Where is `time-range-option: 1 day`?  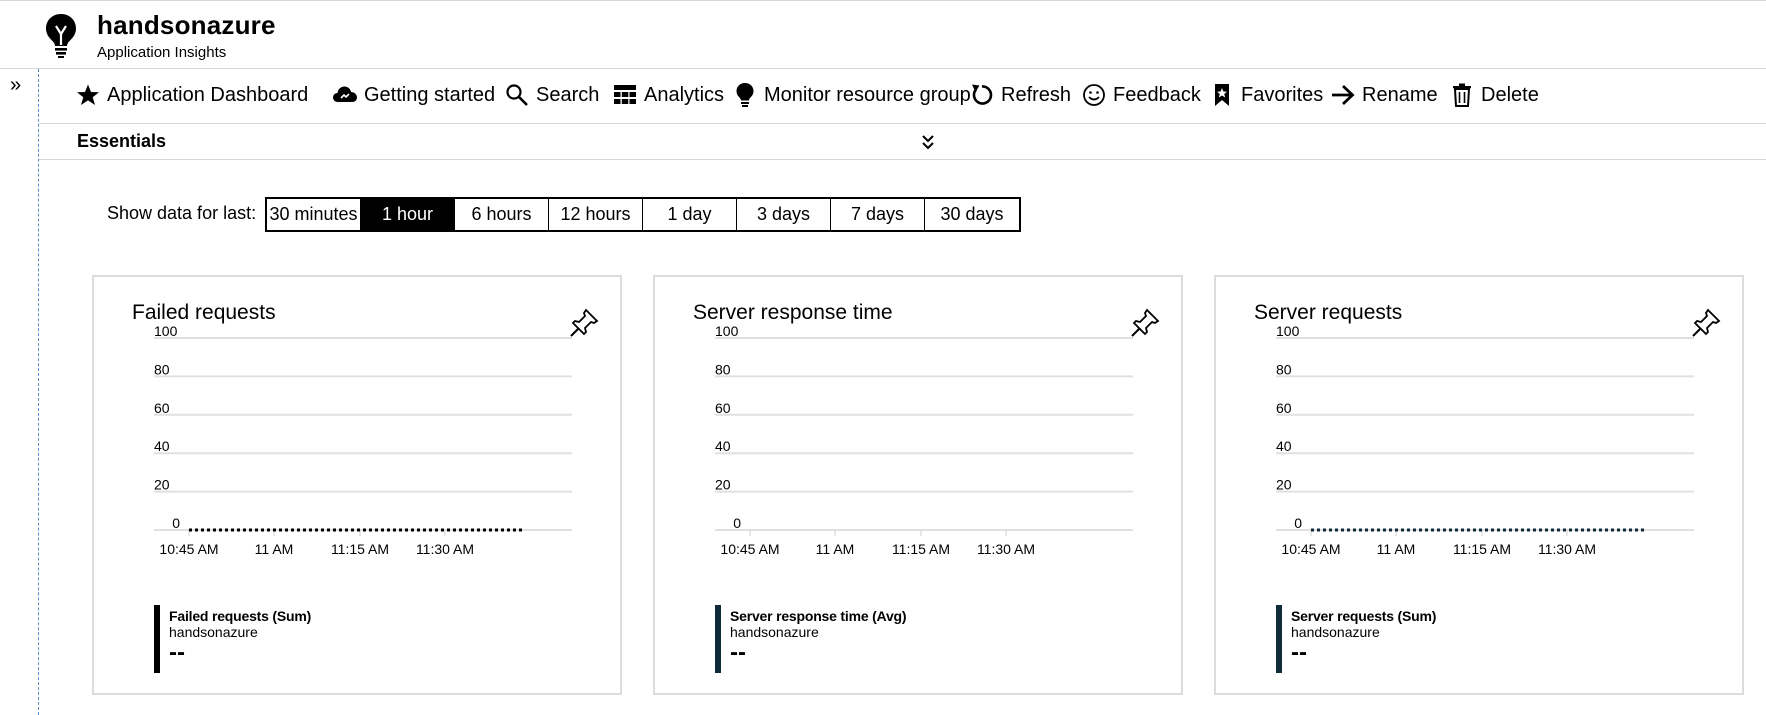 time-range-option: 1 day is located at coordinates (690, 214).